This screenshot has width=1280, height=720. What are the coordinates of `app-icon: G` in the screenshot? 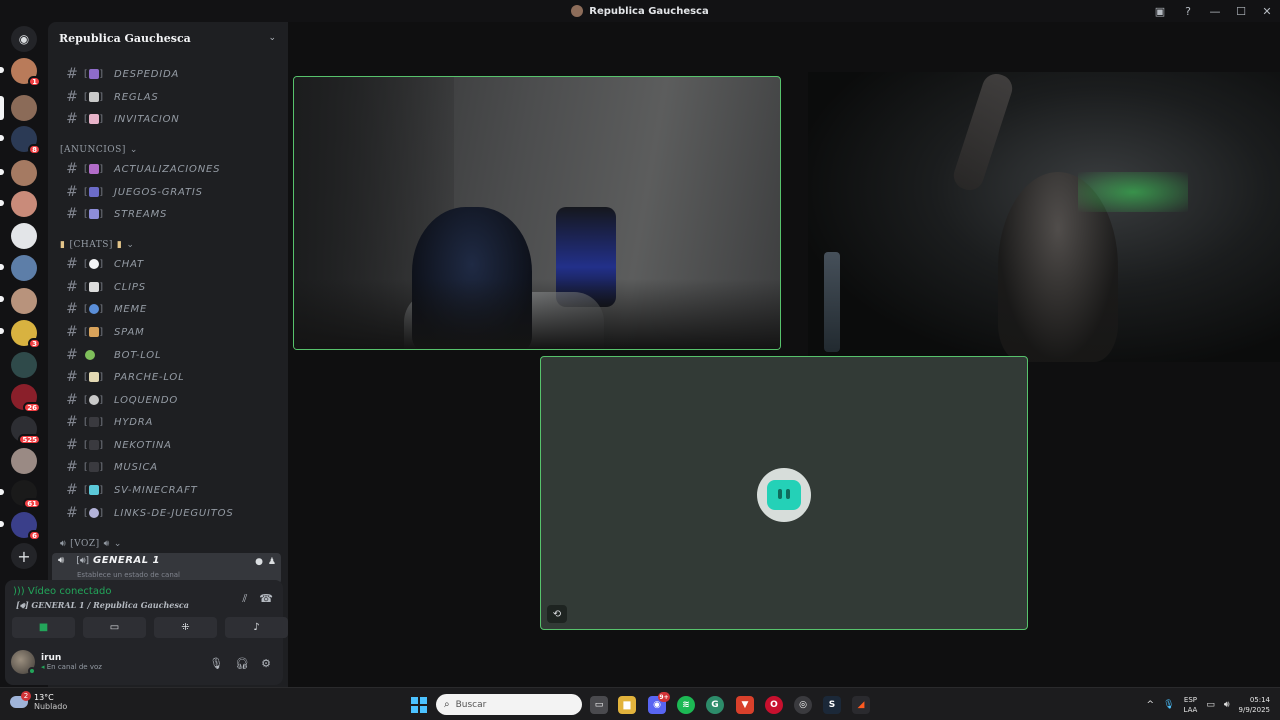 It's located at (715, 705).